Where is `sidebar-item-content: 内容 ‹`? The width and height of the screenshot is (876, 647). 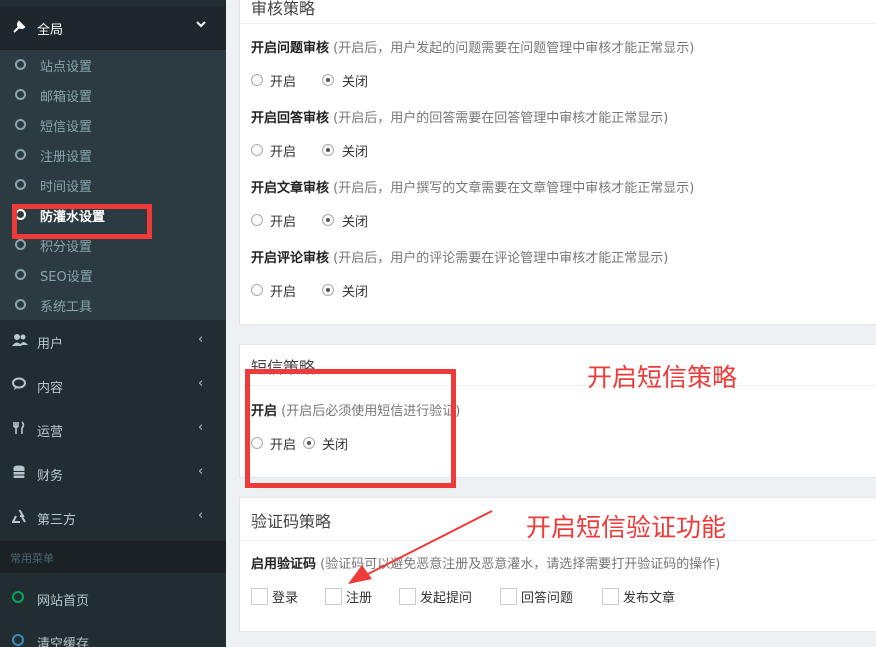
sidebar-item-content: 内容 ‹ is located at coordinates (113, 386).